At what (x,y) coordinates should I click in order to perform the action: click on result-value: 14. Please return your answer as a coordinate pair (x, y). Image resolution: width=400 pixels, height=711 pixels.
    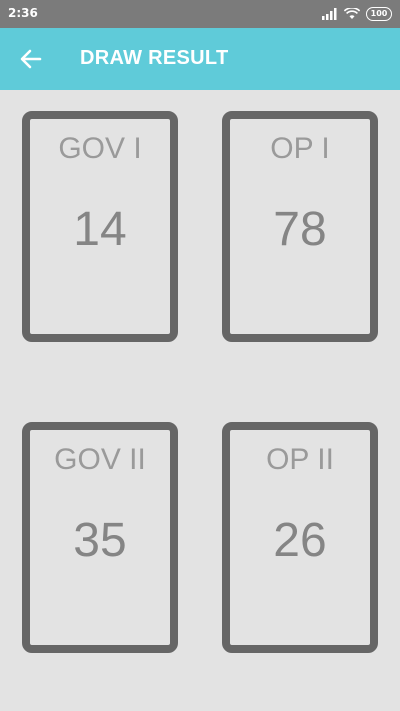
    Looking at the image, I should click on (100, 229).